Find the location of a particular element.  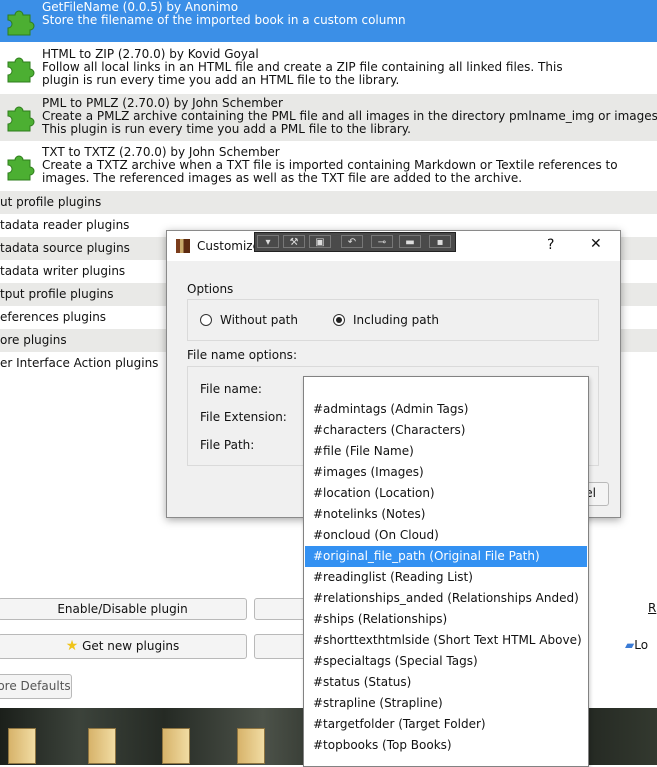

restore-icon: ▪ is located at coordinates (440, 241).